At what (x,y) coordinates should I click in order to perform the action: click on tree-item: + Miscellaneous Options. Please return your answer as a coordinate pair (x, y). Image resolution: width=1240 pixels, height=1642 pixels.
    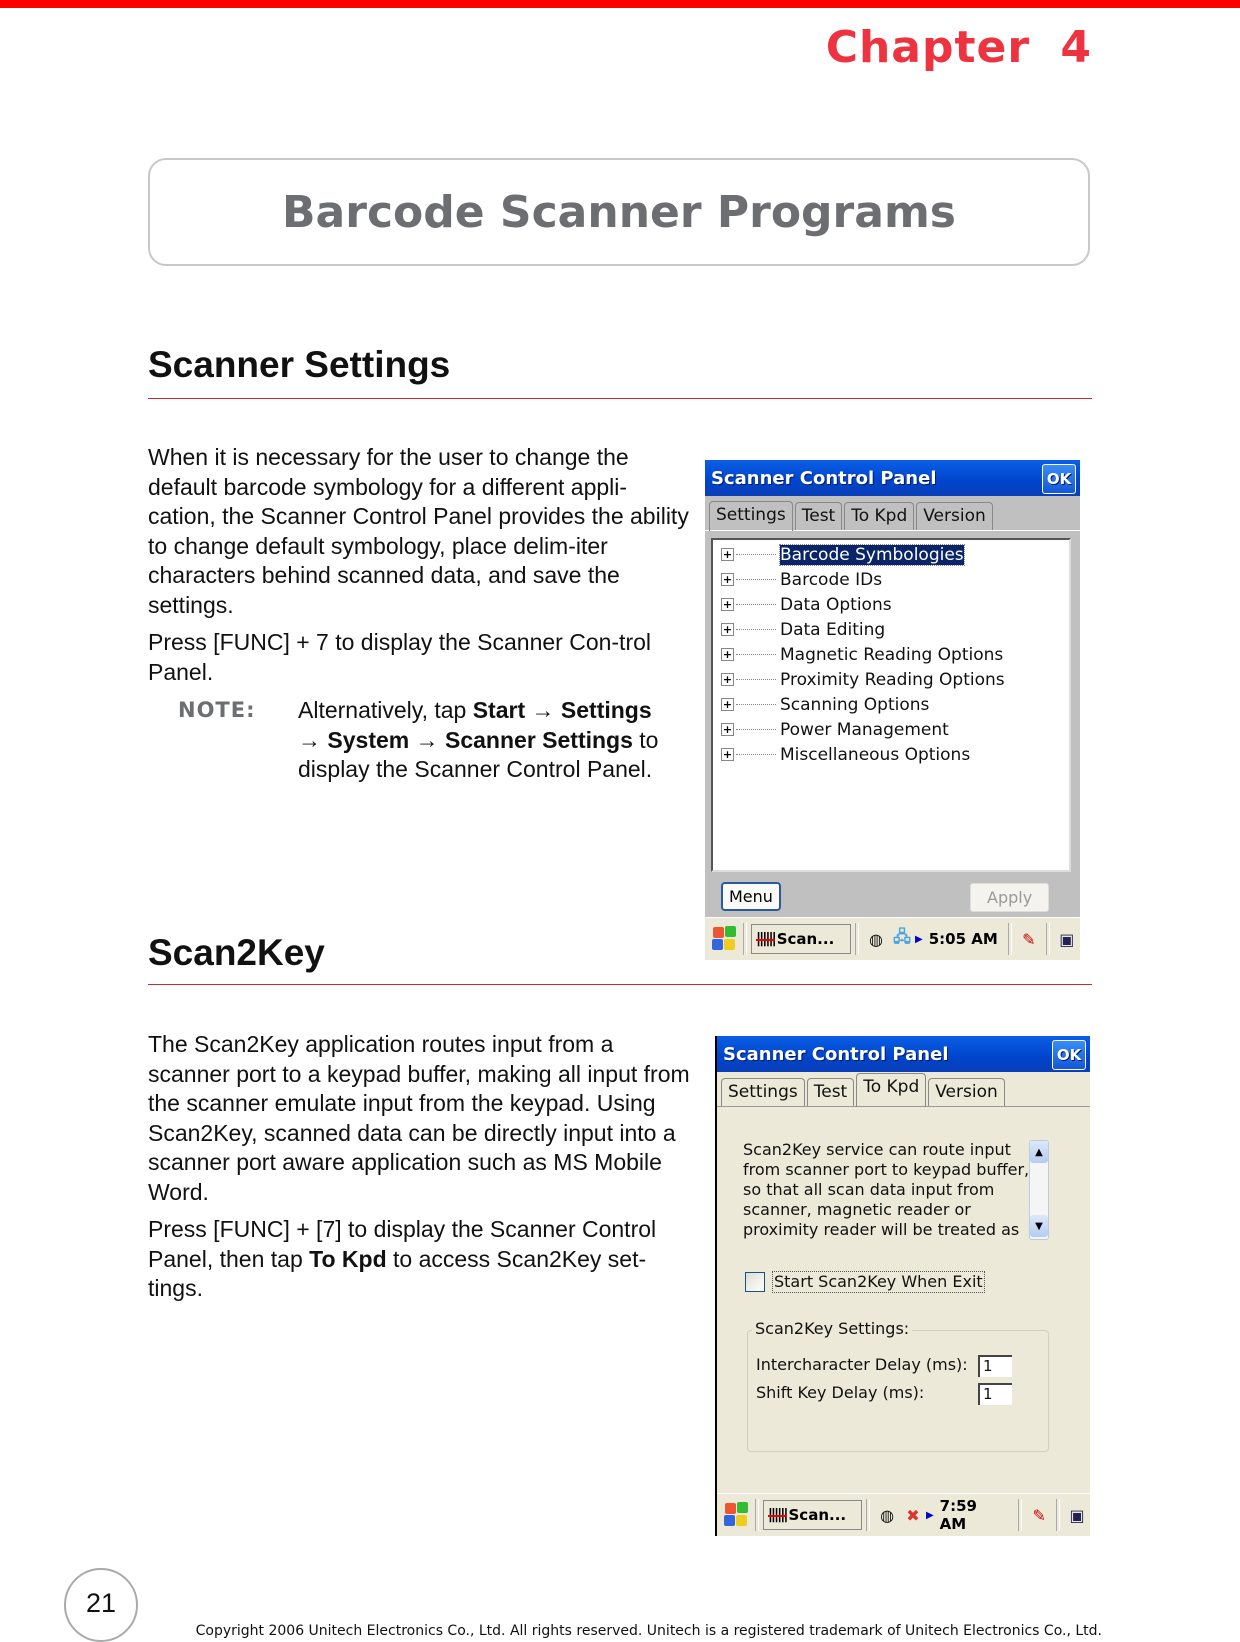
    Looking at the image, I should click on (891, 754).